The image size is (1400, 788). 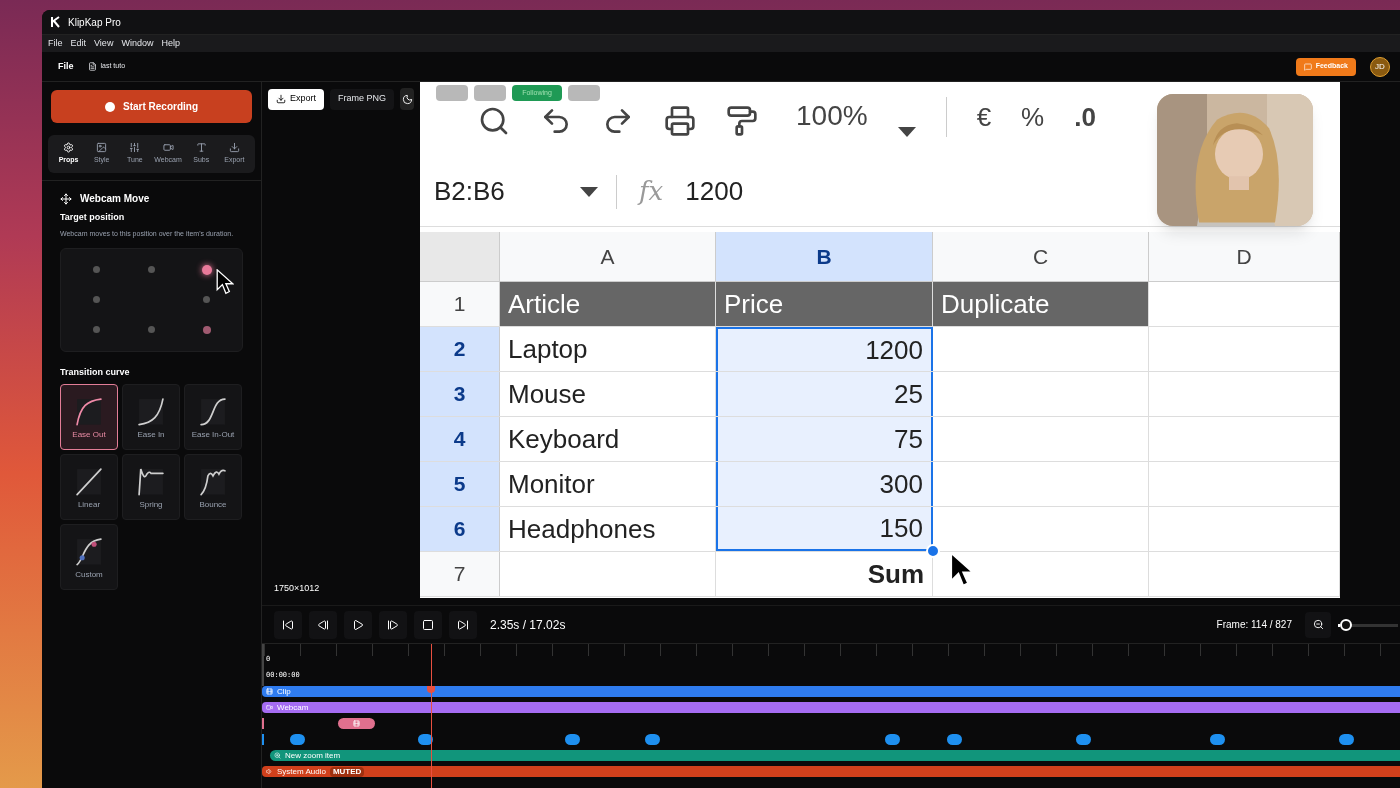 I want to click on moon-icon, so click(x=407, y=99).